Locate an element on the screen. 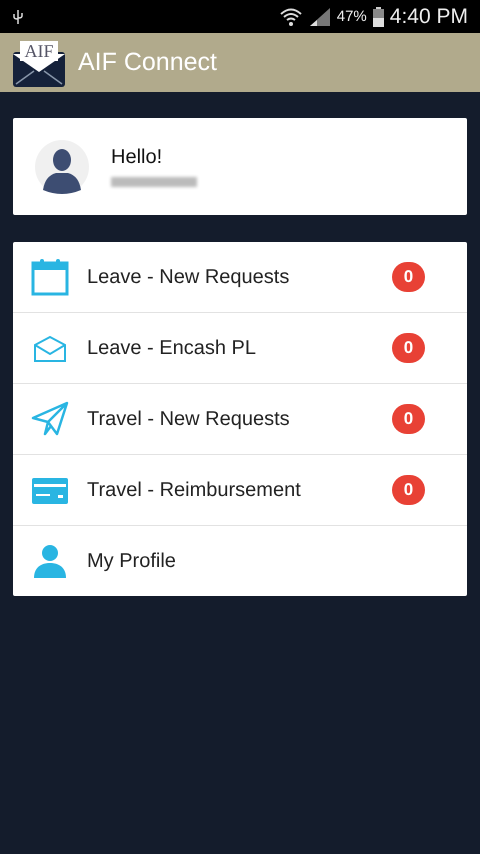 The height and width of the screenshot is (854, 480). app-title: AIF Connect is located at coordinates (147, 62).